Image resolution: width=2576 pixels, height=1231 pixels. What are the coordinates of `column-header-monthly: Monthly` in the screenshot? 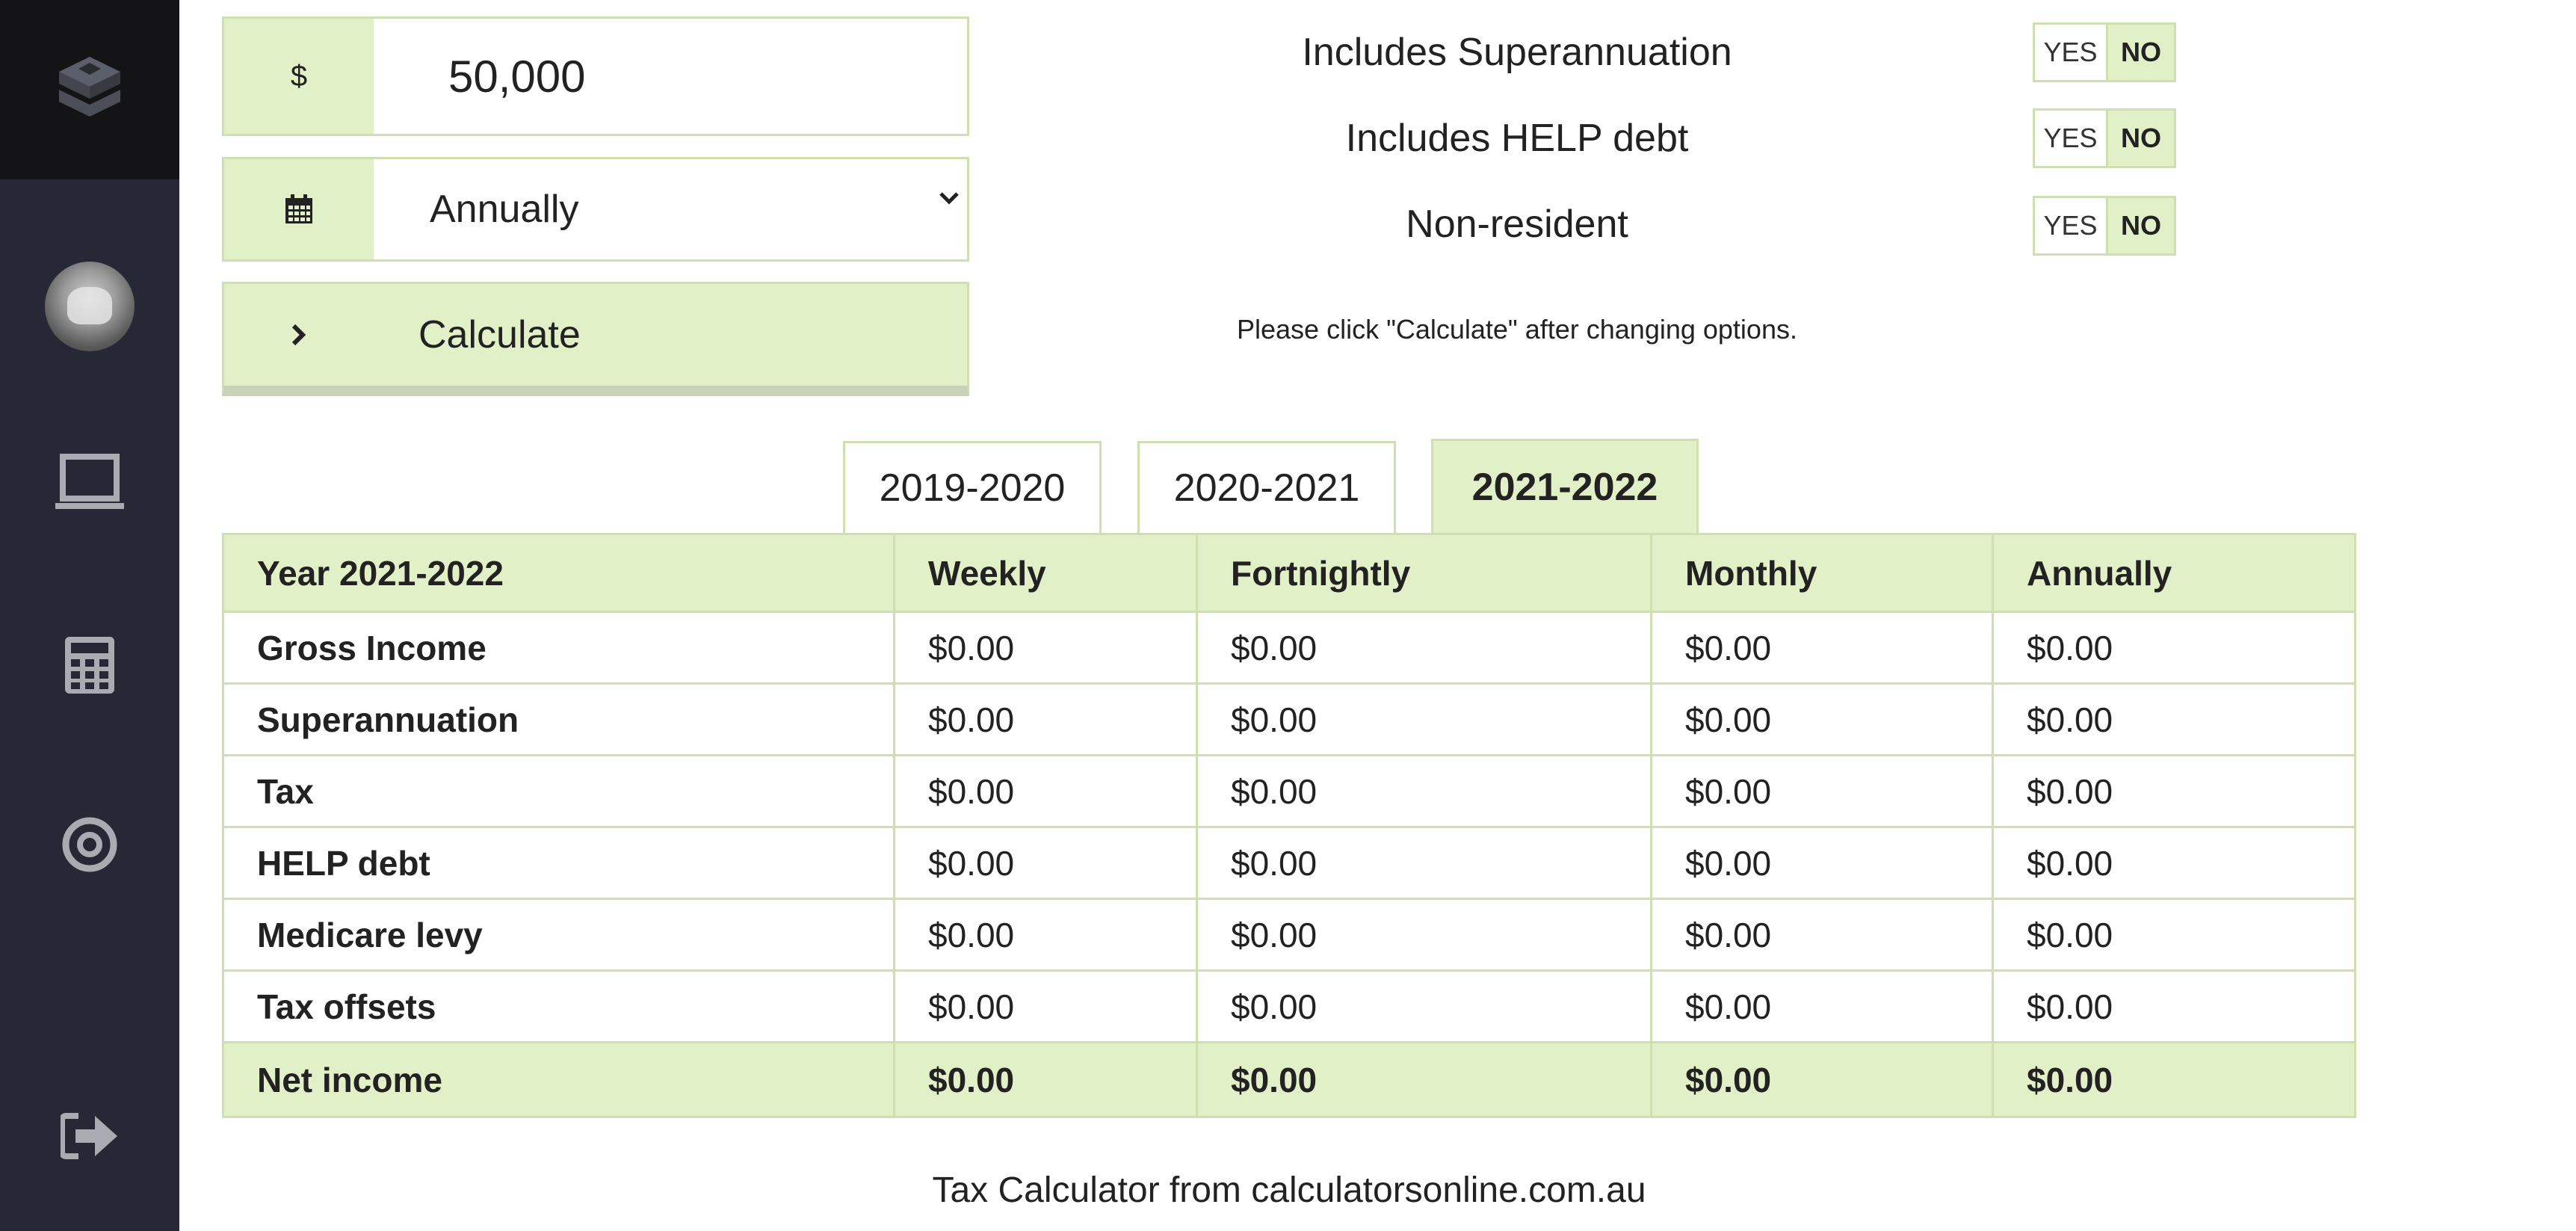 It's located at (1822, 573).